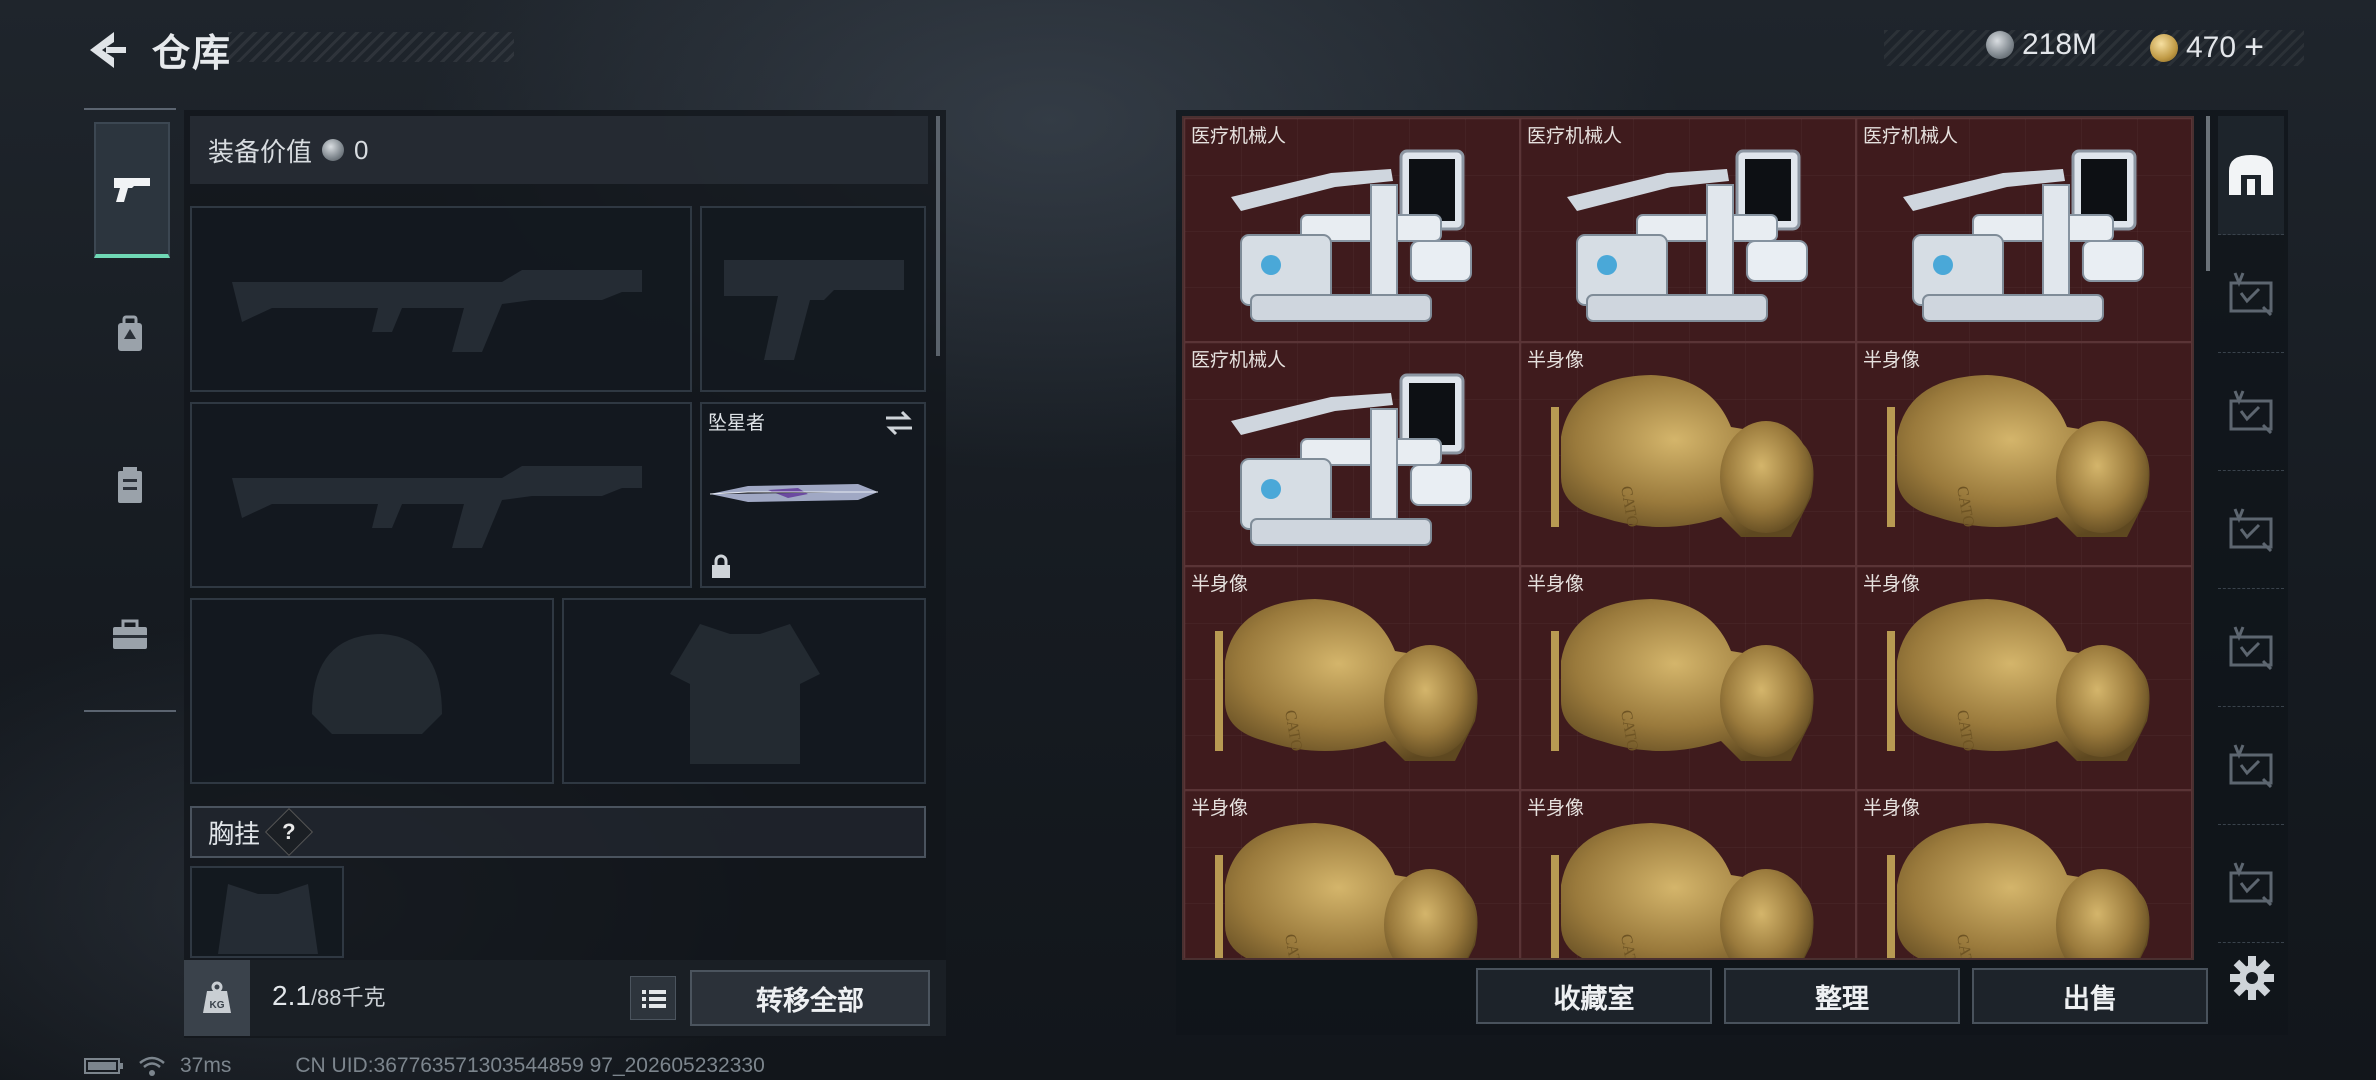  I want to click on nav-armor, so click(130, 485).